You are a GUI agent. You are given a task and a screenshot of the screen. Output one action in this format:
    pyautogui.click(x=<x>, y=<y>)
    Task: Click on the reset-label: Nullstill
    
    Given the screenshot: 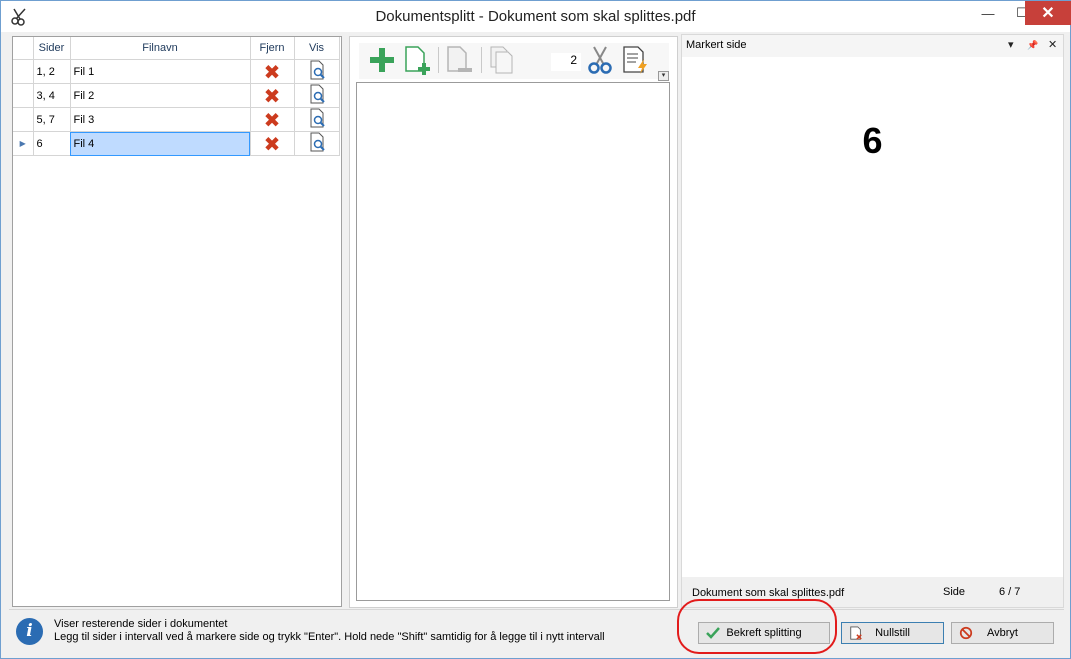 What is the action you would take?
    pyautogui.click(x=892, y=633)
    